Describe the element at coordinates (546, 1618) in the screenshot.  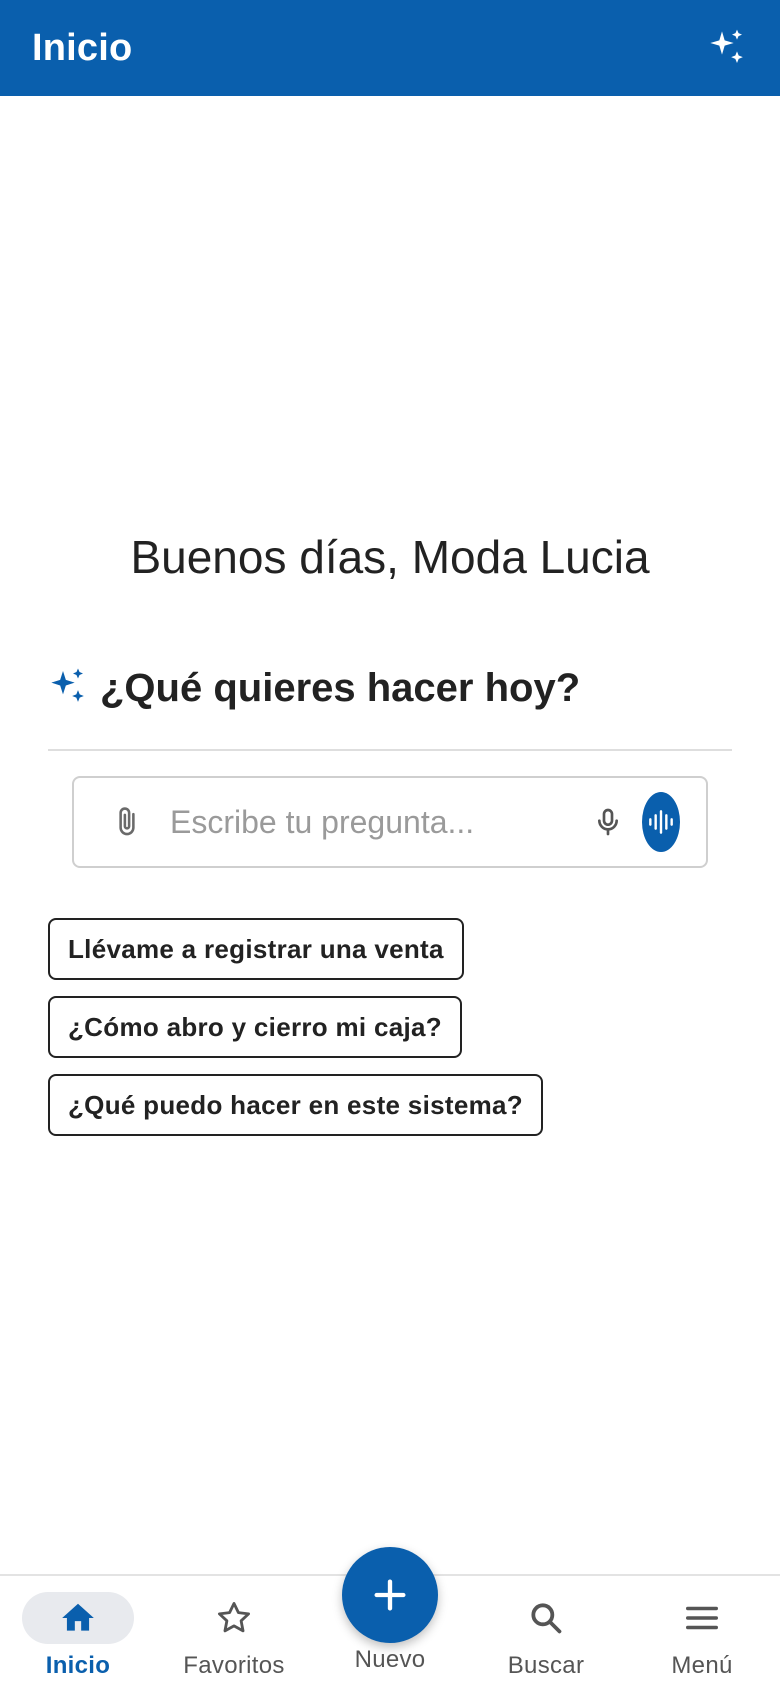
I see `search-icon` at that location.